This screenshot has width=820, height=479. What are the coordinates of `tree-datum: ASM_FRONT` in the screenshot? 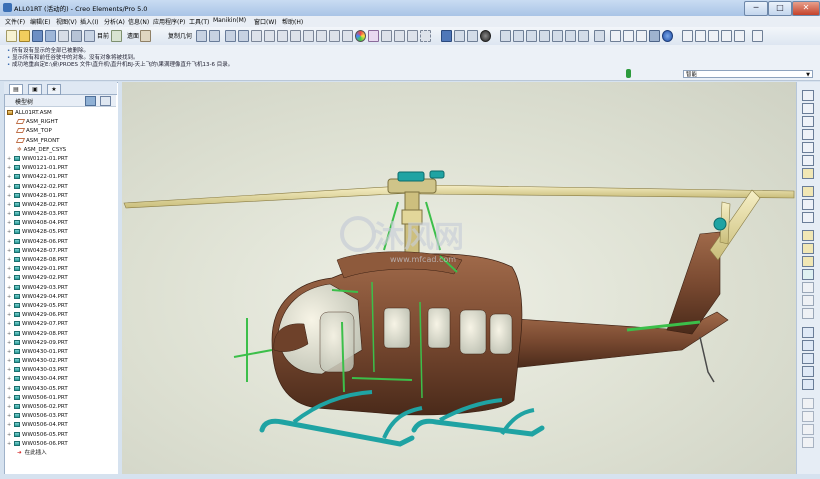 It's located at (61, 141).